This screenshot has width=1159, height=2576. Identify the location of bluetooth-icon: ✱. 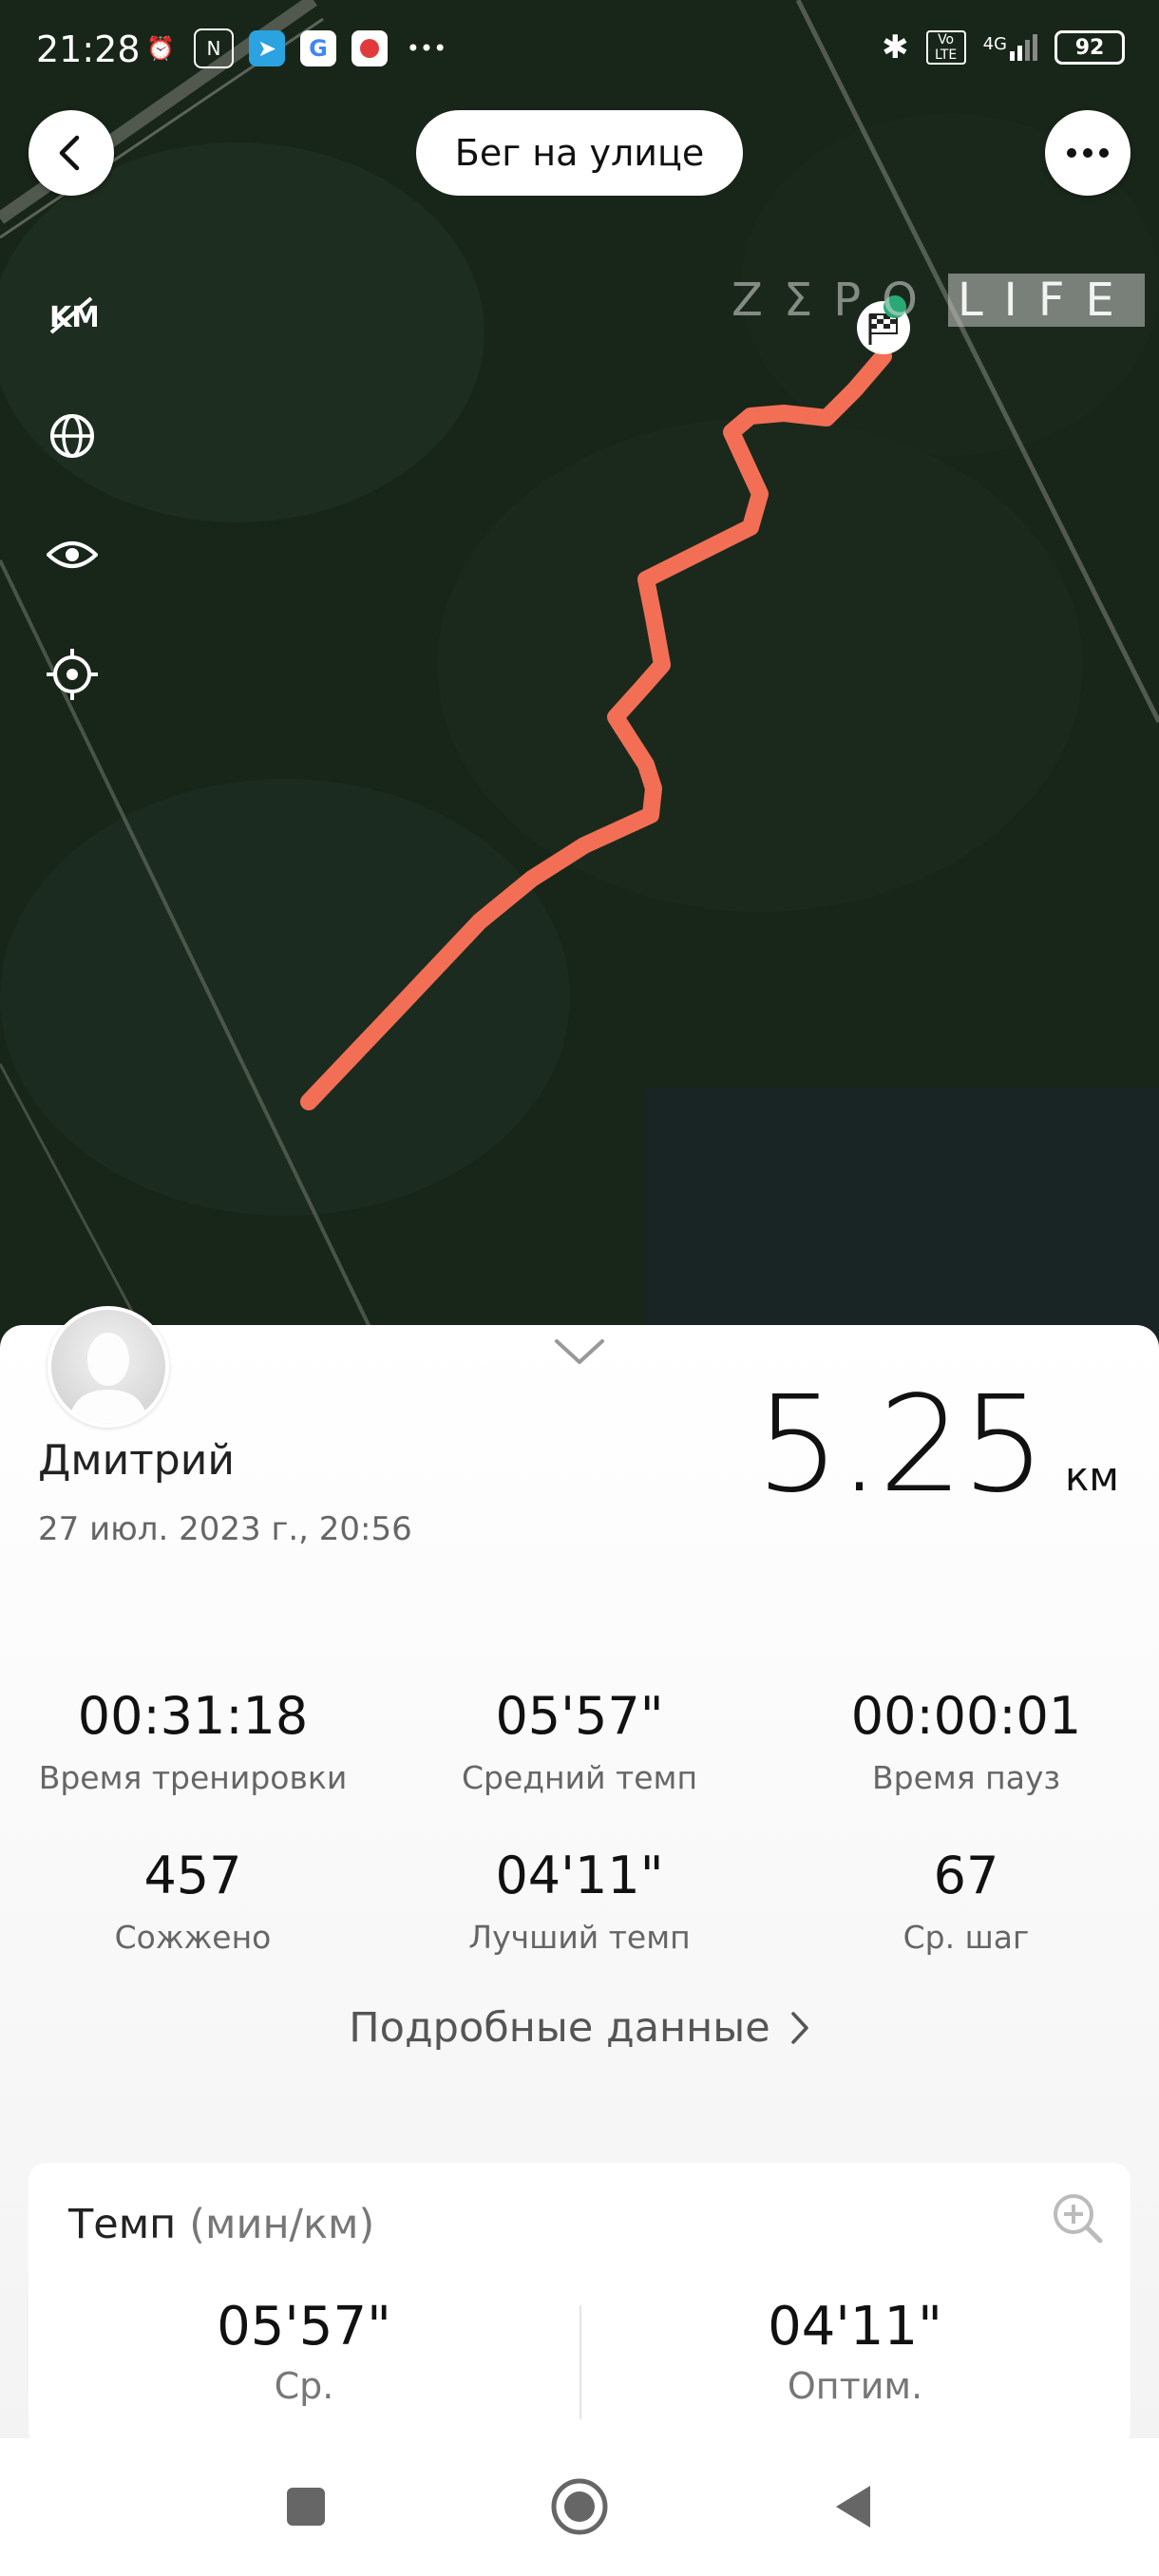
(895, 47).